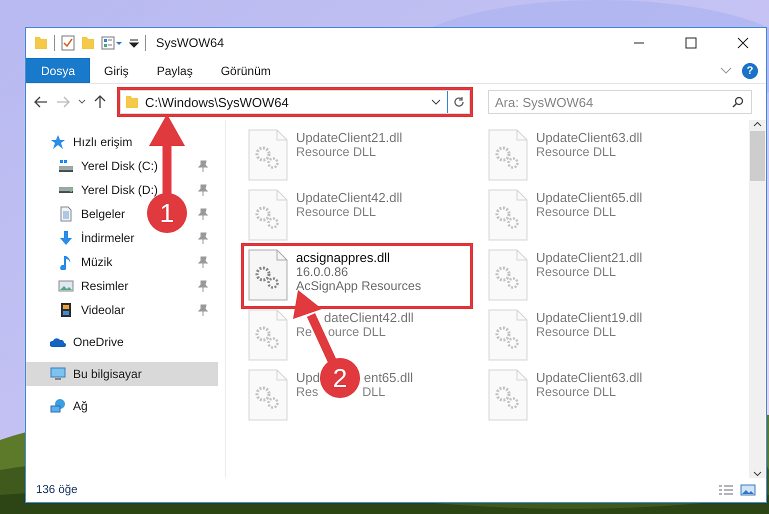  I want to click on search-icon, so click(738, 102).